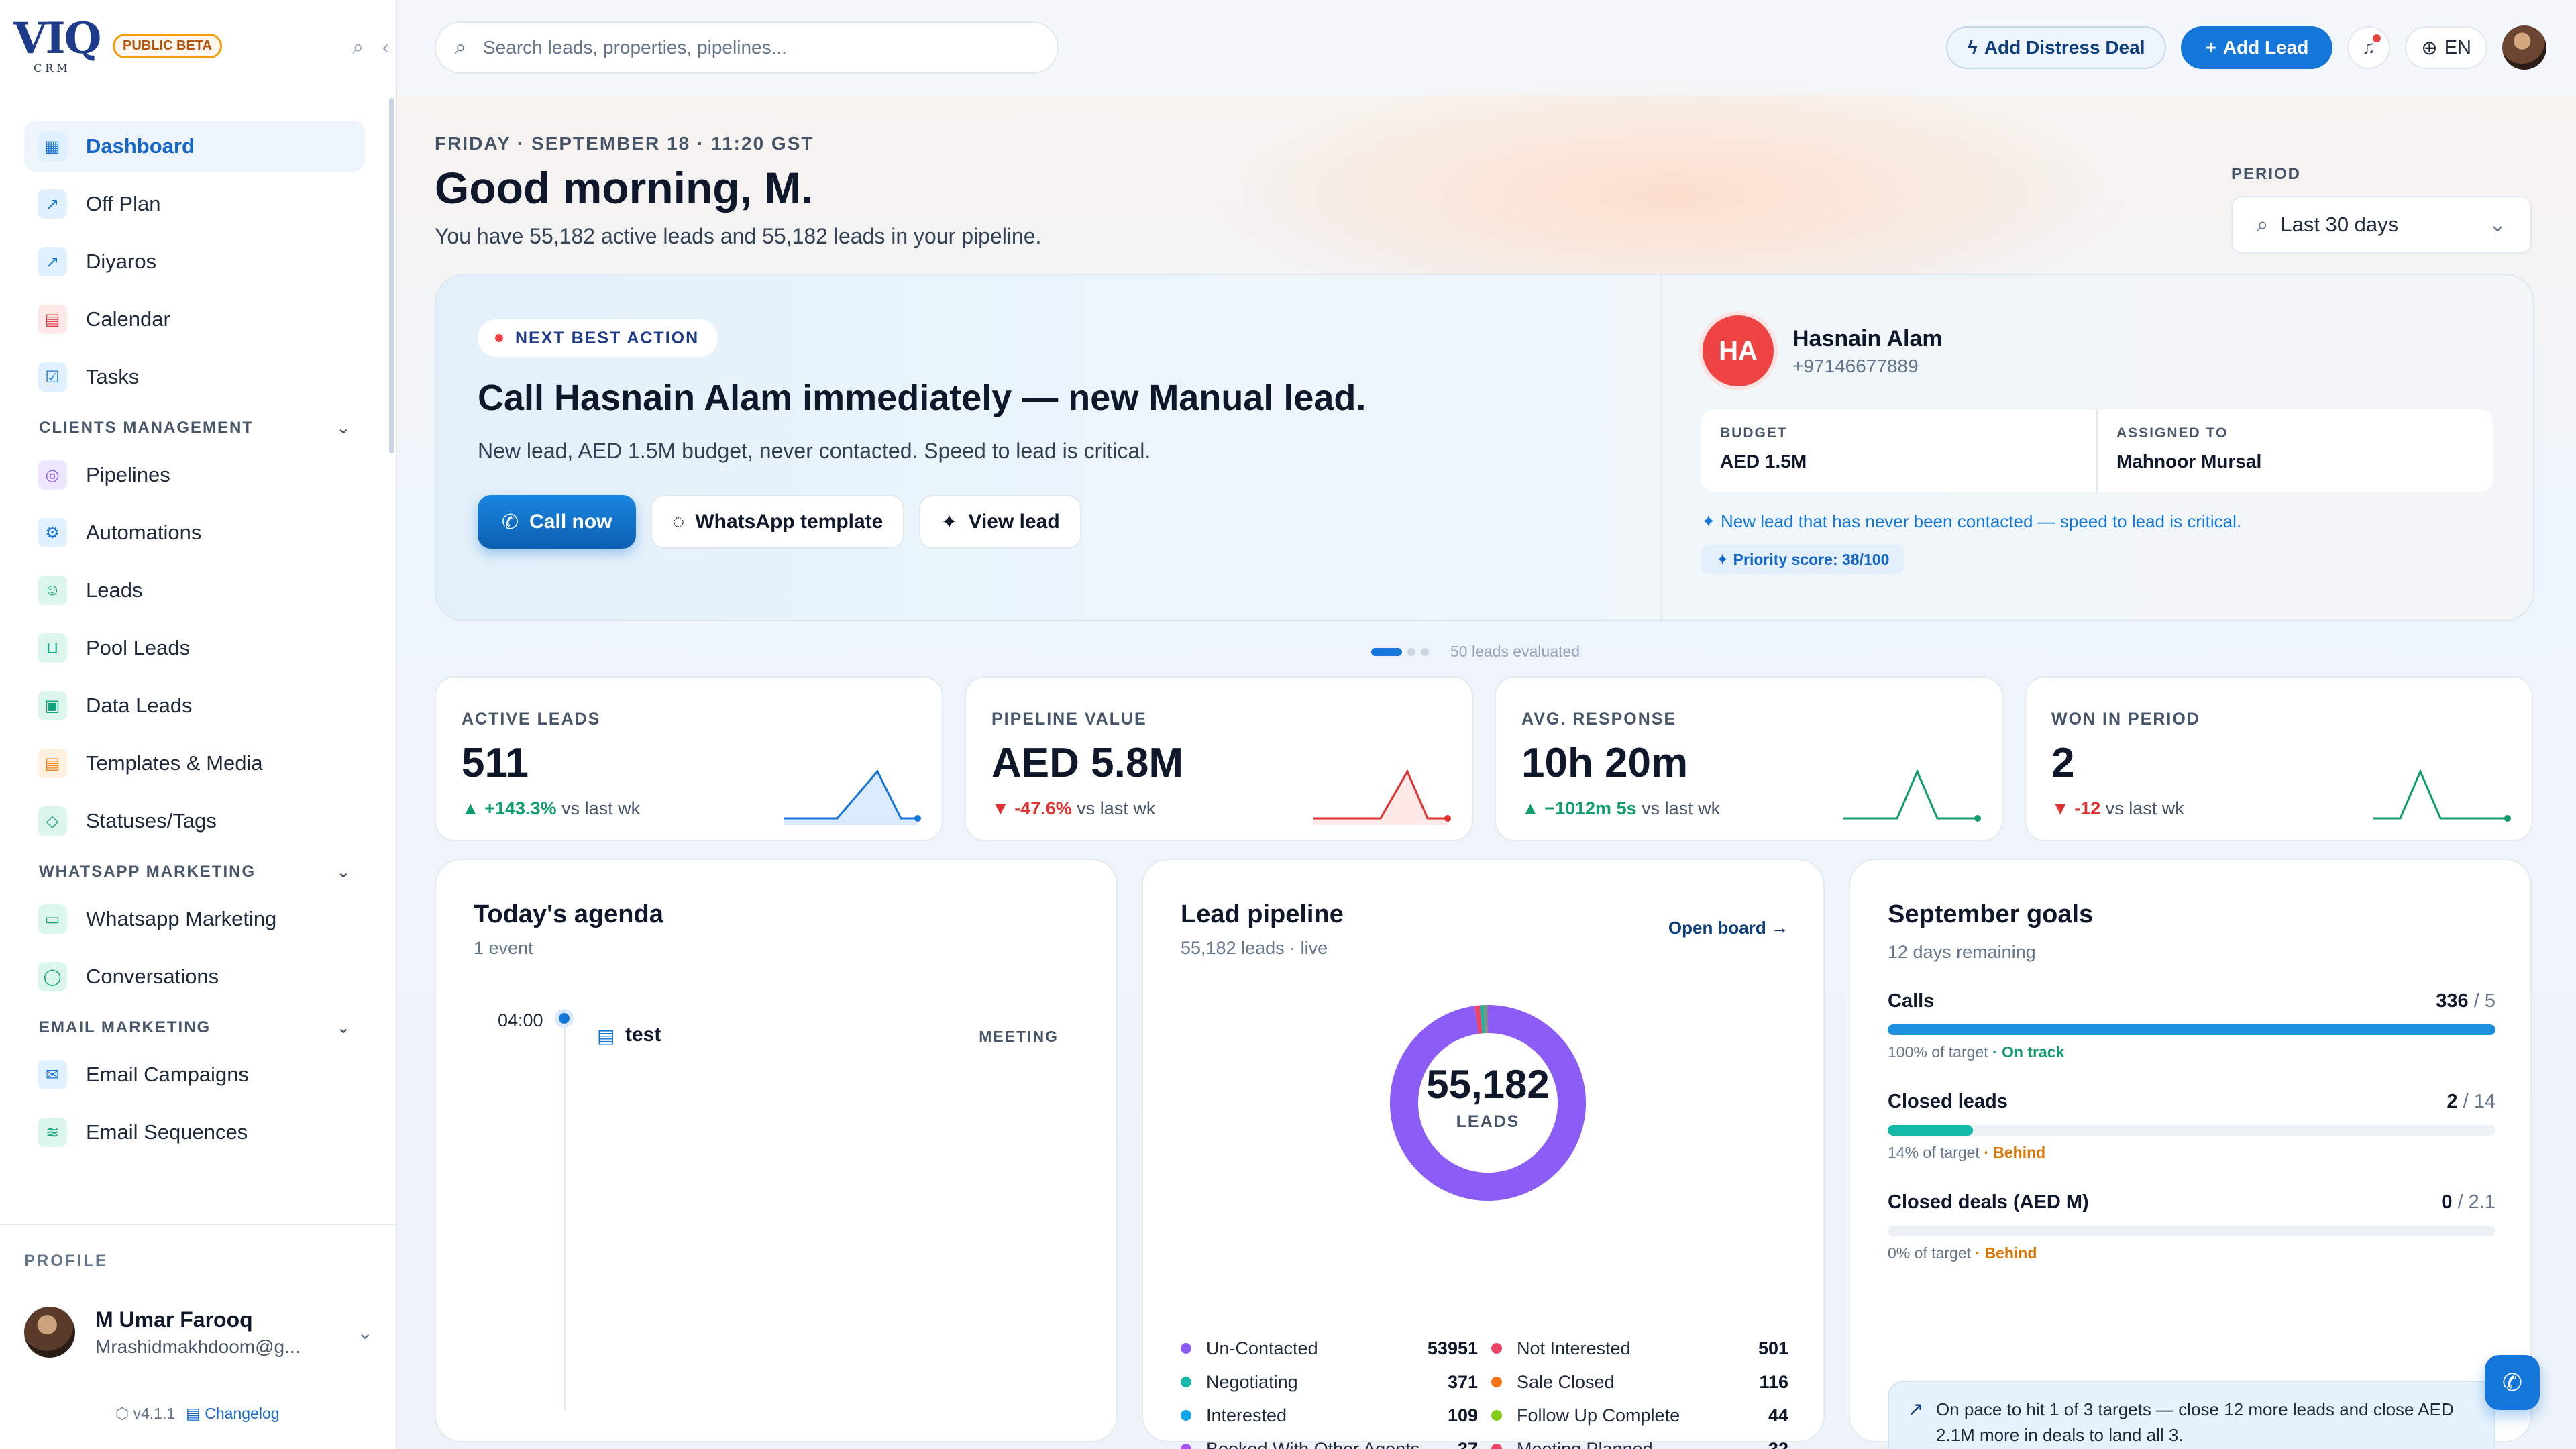 The height and width of the screenshot is (1449, 2576). I want to click on goal-status: · On track, so click(2028, 1052).